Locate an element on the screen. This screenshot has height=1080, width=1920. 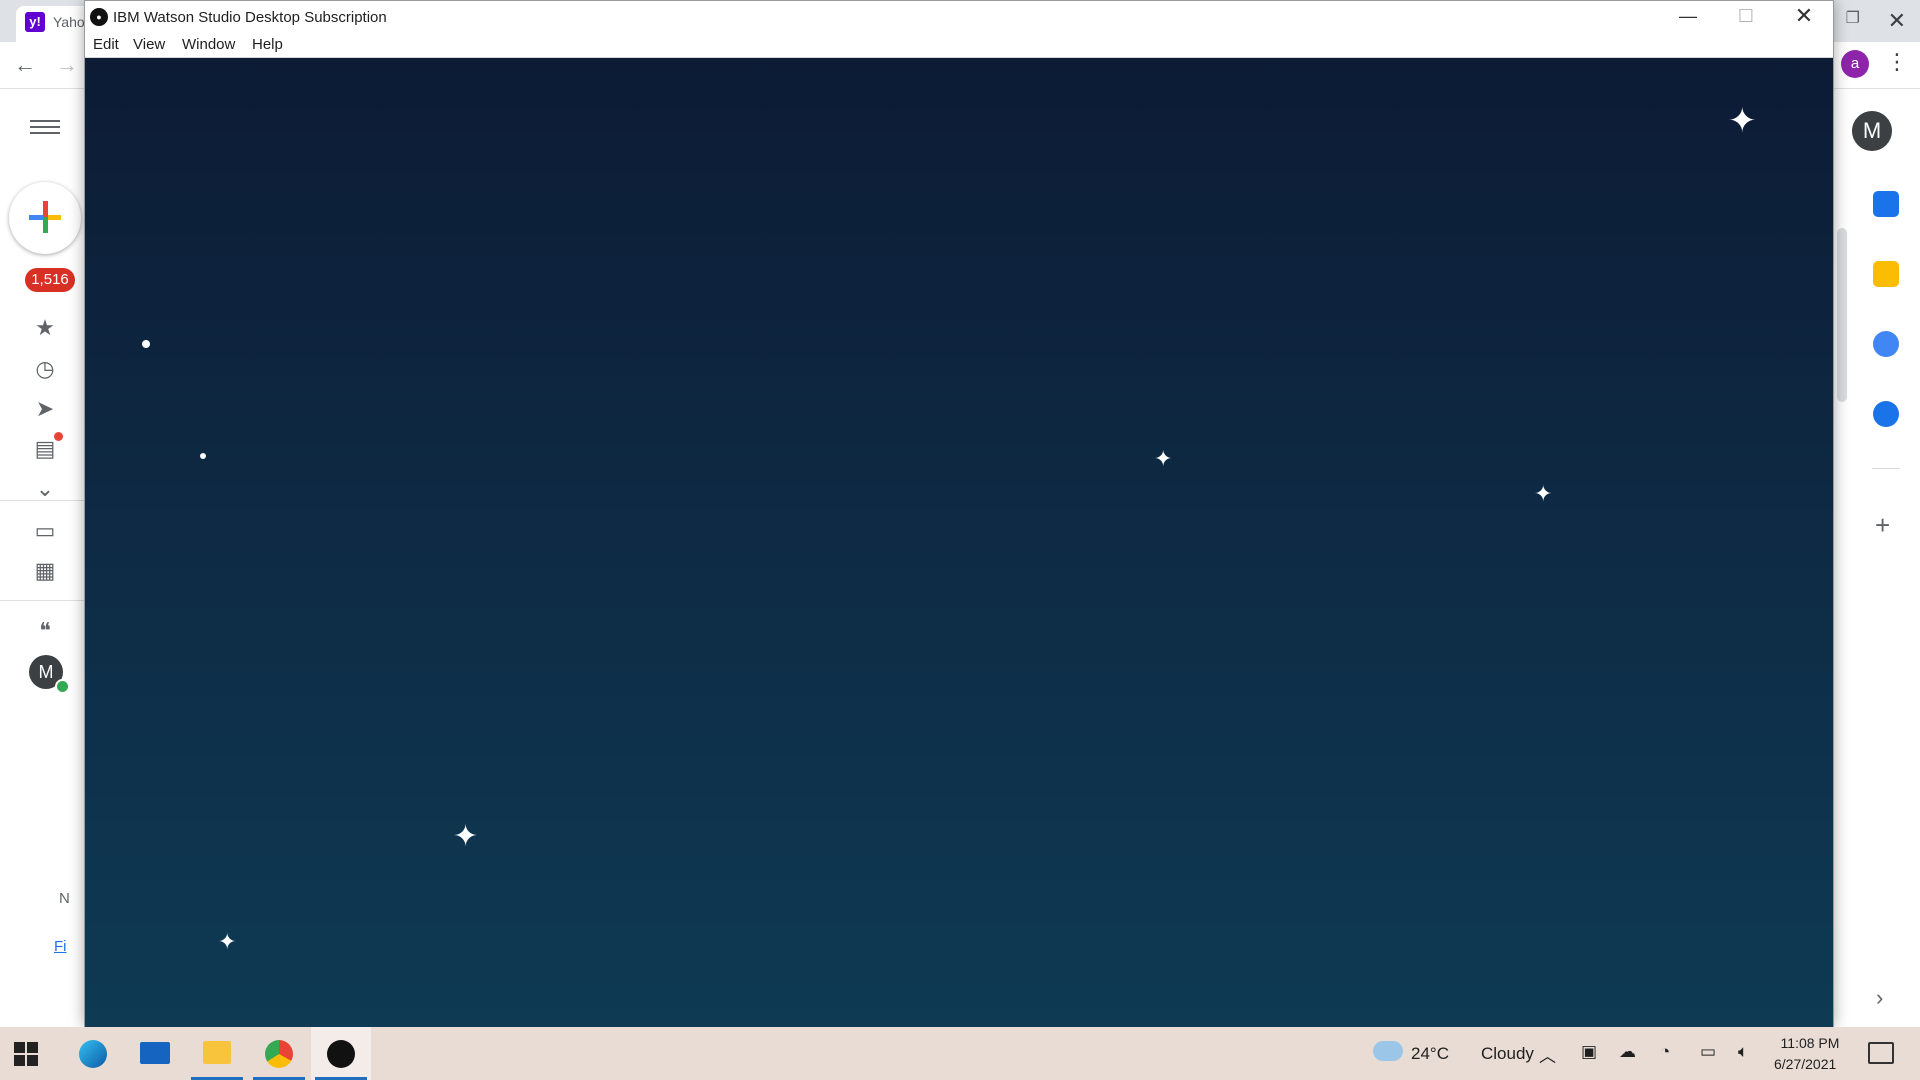
close-icon: ✕ is located at coordinates (1897, 21).